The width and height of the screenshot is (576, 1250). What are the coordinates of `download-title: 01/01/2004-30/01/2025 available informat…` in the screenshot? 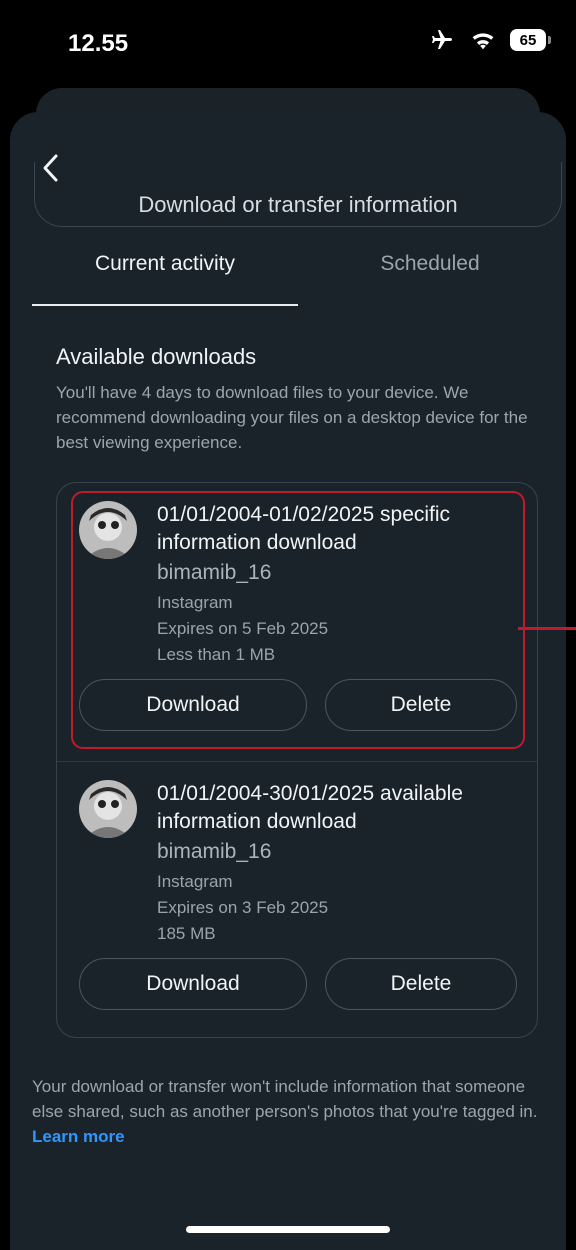 It's located at (310, 807).